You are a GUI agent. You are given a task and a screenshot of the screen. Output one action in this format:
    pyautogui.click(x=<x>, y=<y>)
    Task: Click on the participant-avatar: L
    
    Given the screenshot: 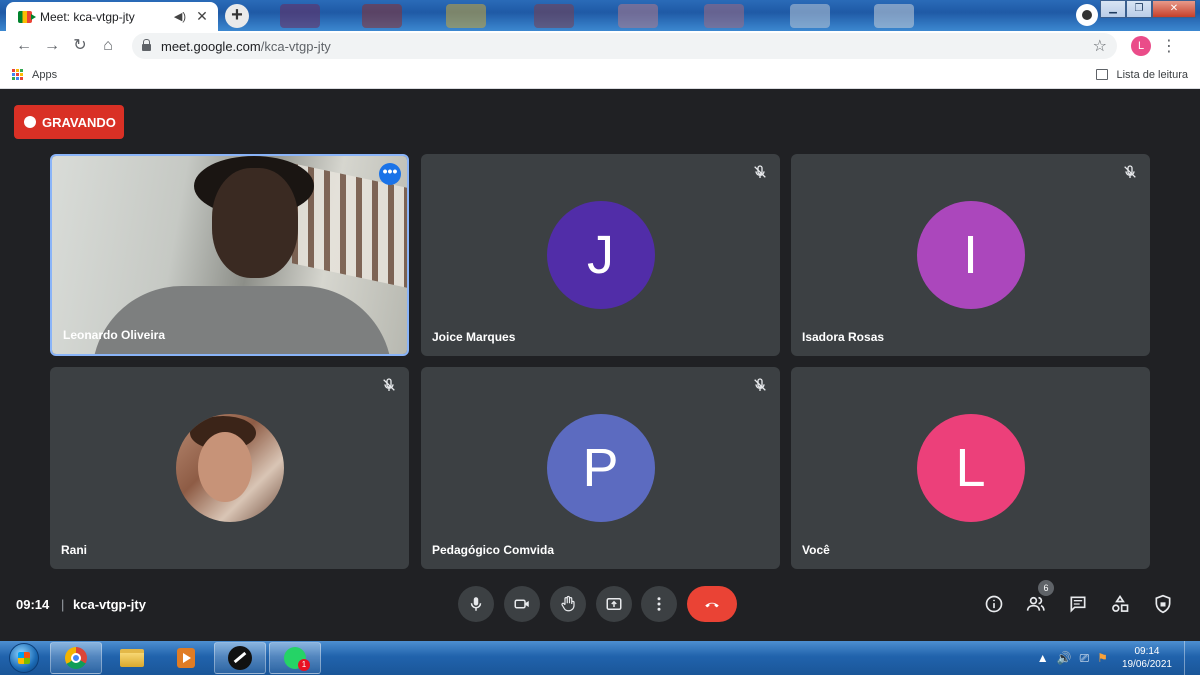 What is the action you would take?
    pyautogui.click(x=970, y=468)
    